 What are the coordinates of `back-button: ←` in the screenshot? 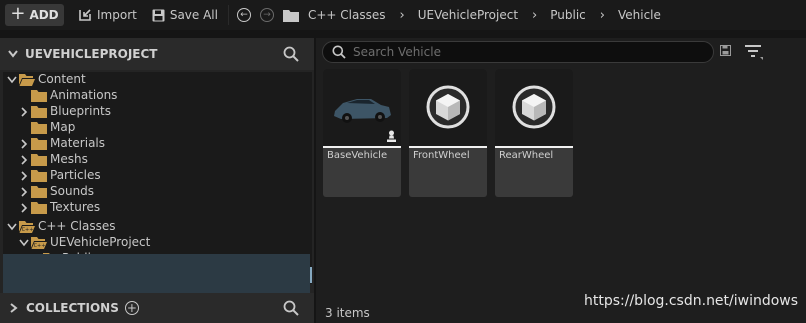 It's located at (243, 15).